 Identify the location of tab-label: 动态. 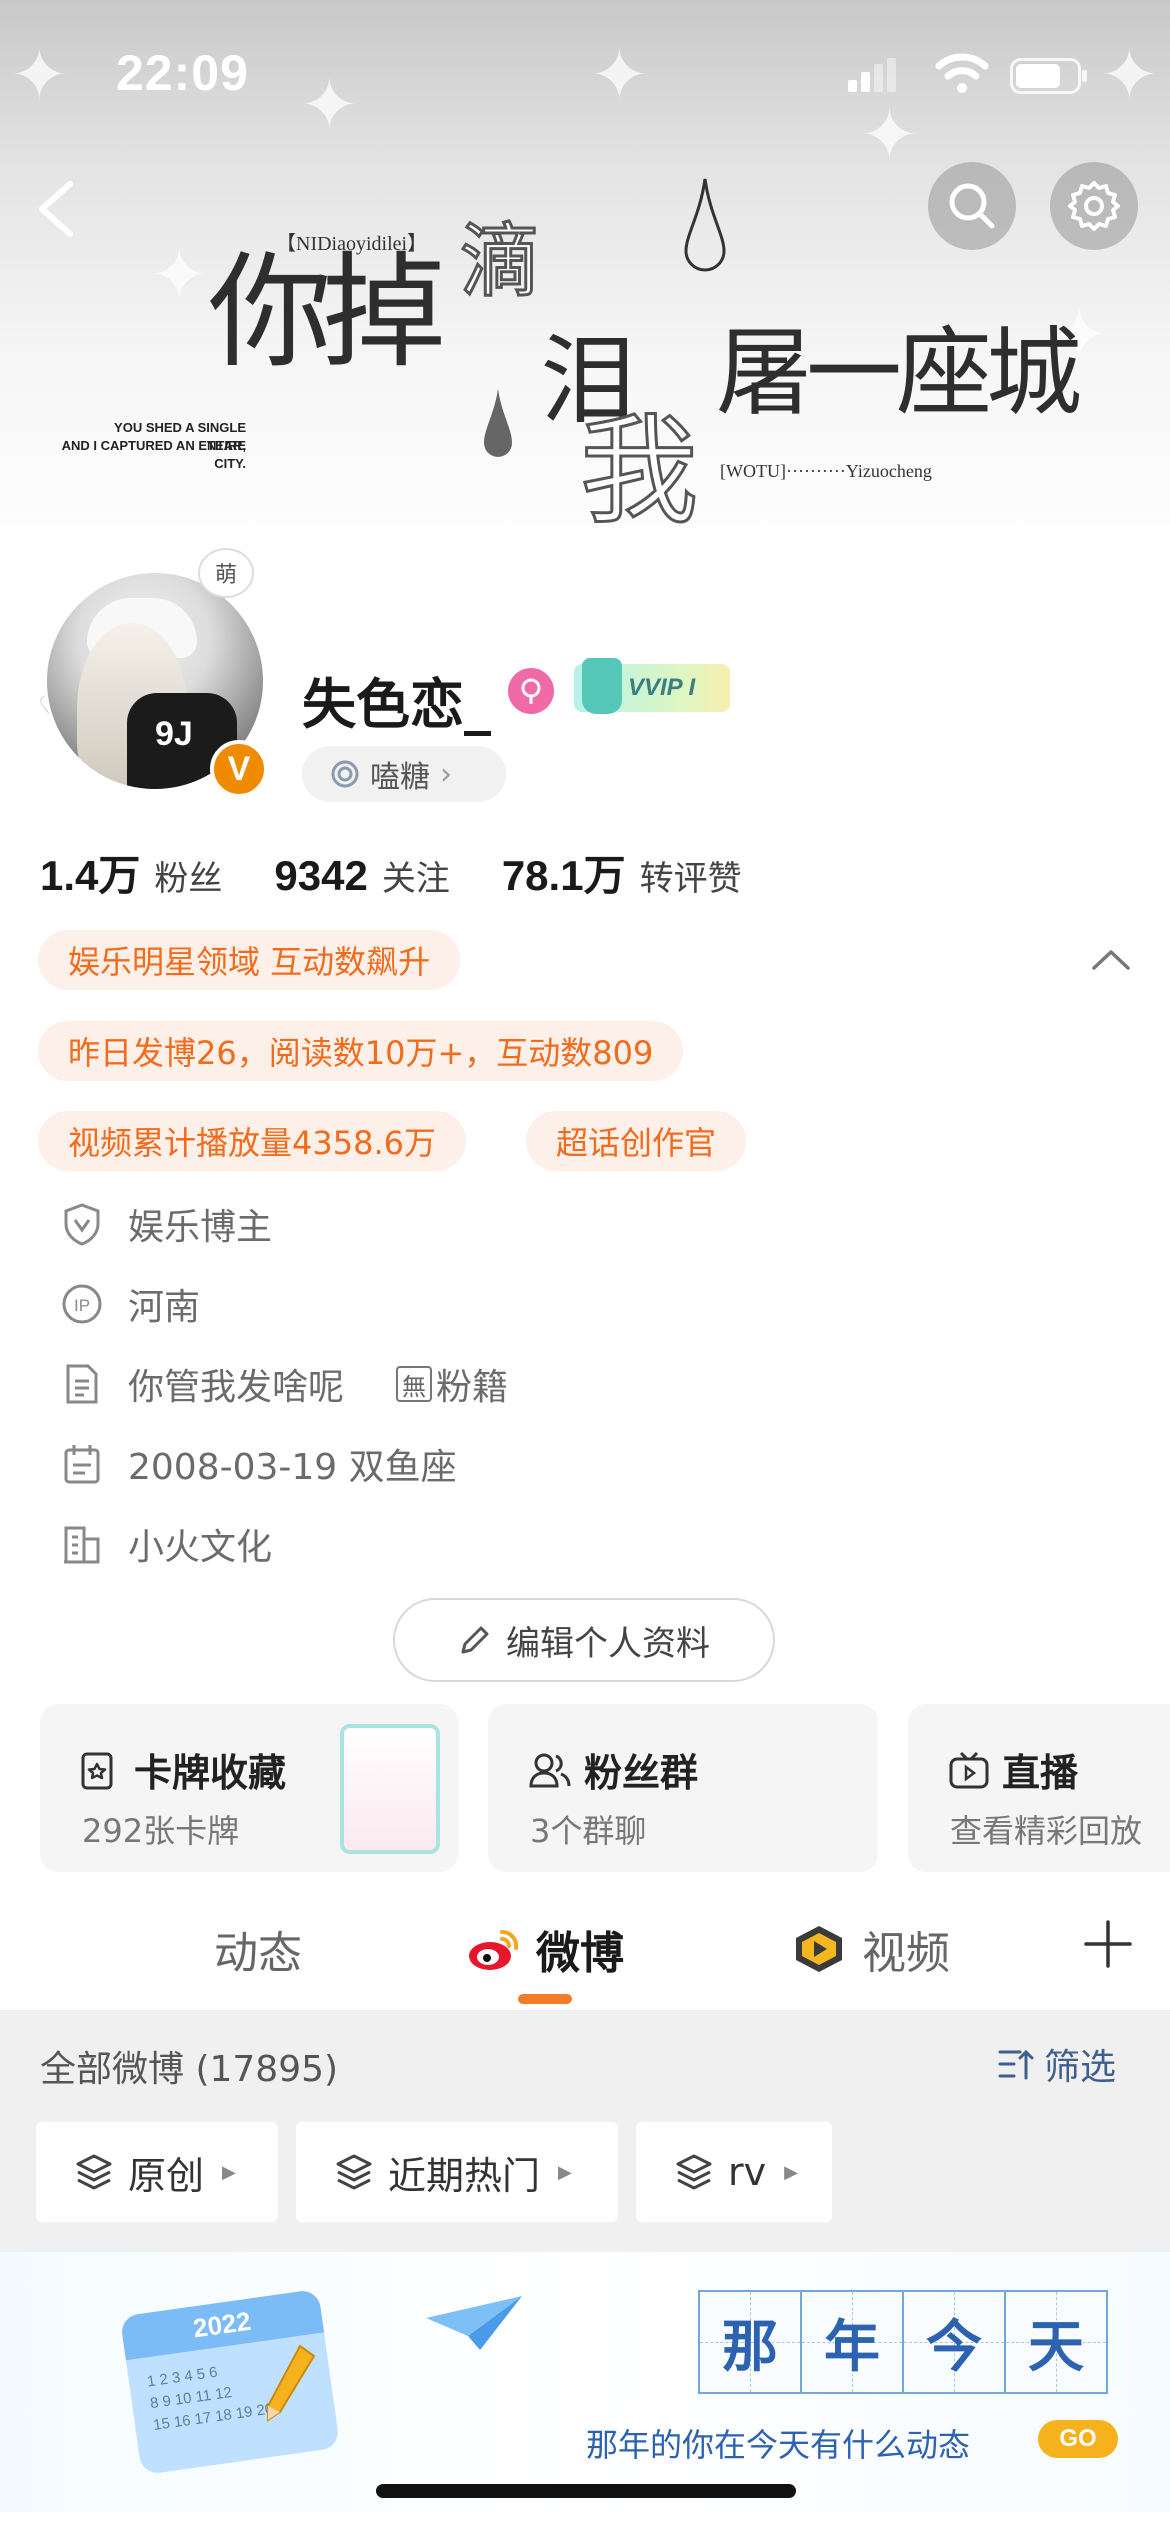
(258, 1953).